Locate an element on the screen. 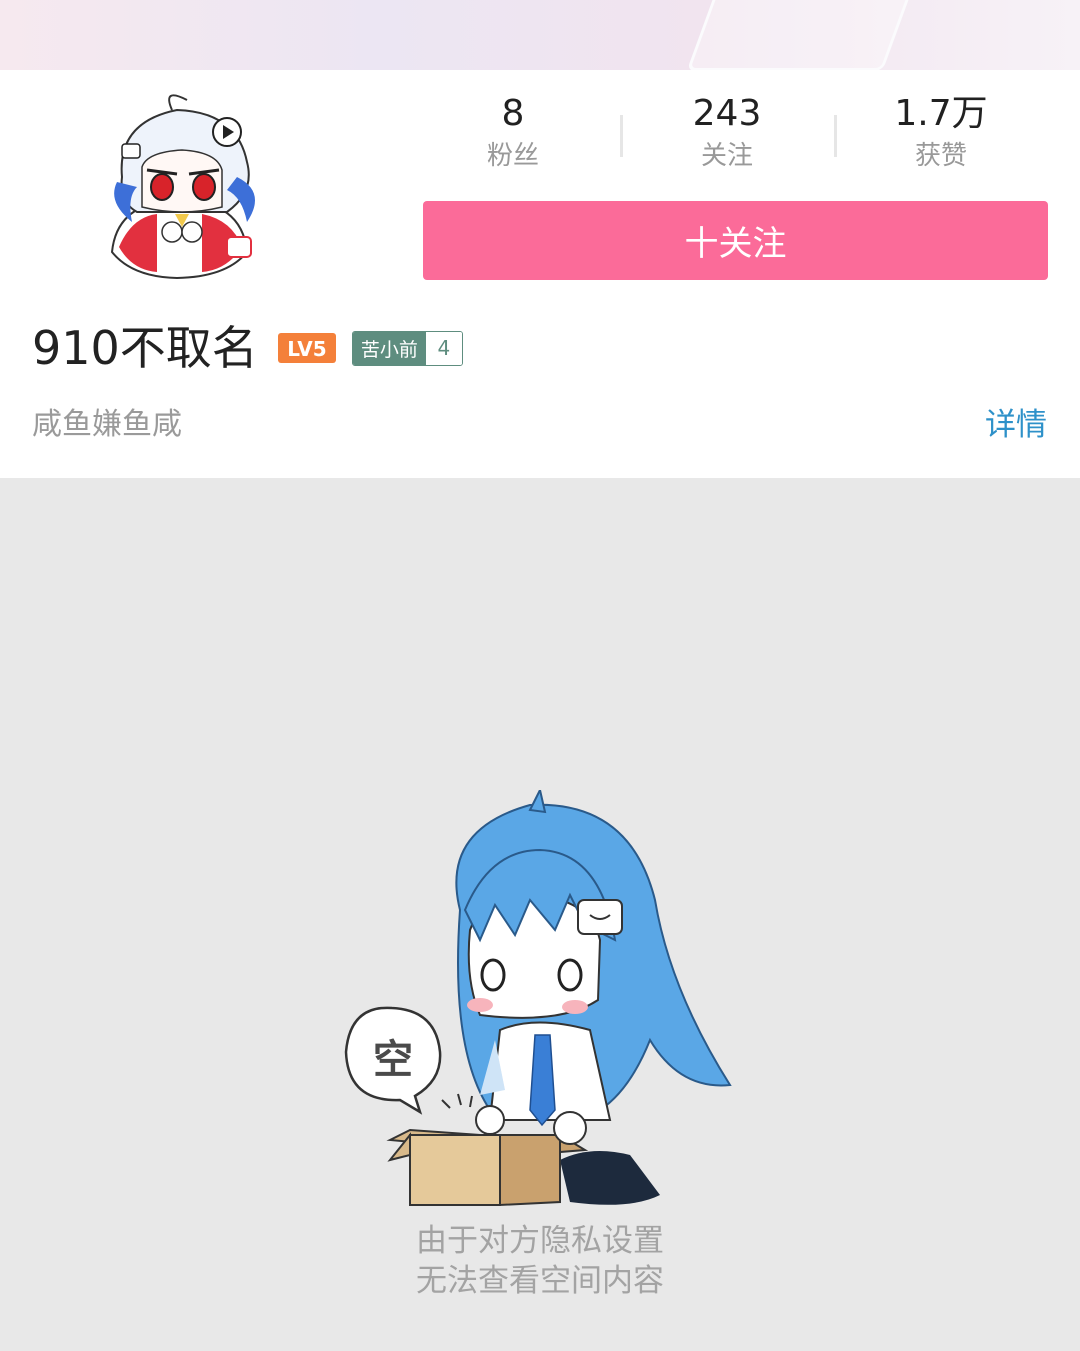  stat-value: 8 is located at coordinates (513, 113).